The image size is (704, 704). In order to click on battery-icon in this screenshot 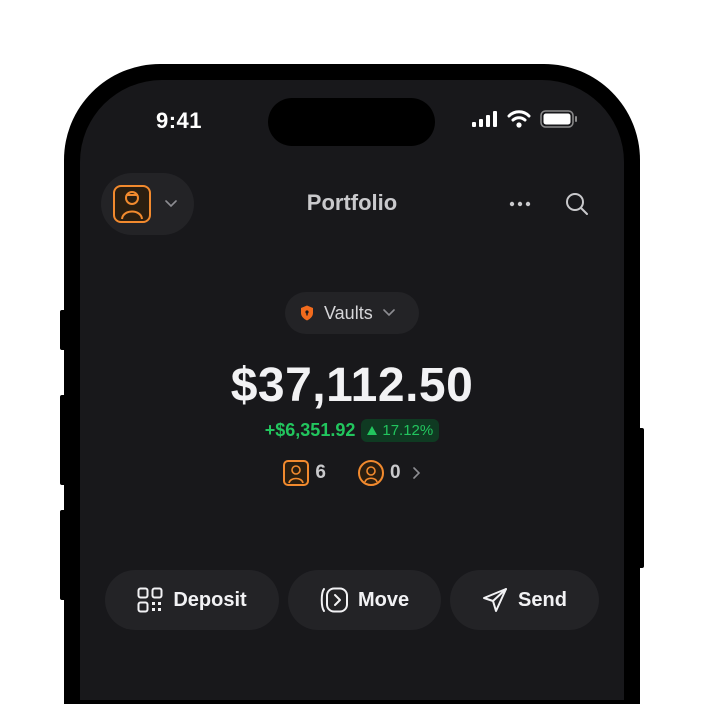, I will do `click(558, 119)`.